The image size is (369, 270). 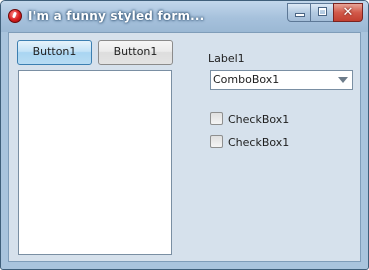 I want to click on close-button: ✕, so click(x=348, y=12).